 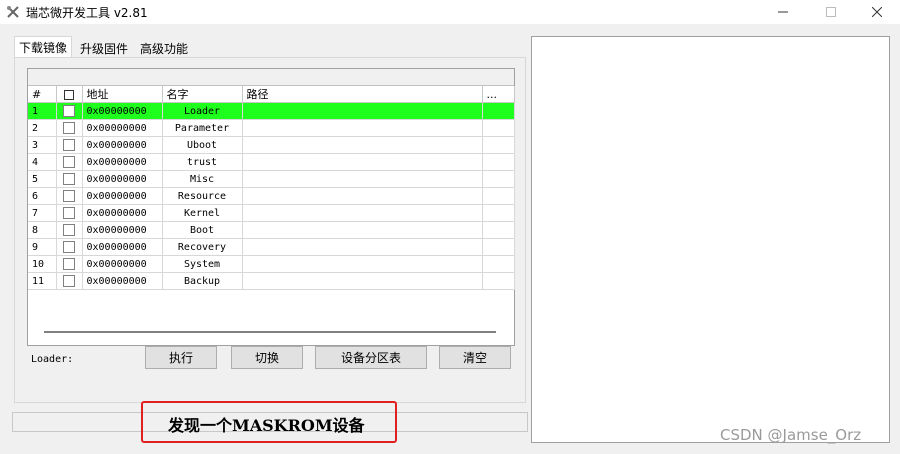 What do you see at coordinates (202, 145) in the screenshot?
I see `row-name: Uboot` at bounding box center [202, 145].